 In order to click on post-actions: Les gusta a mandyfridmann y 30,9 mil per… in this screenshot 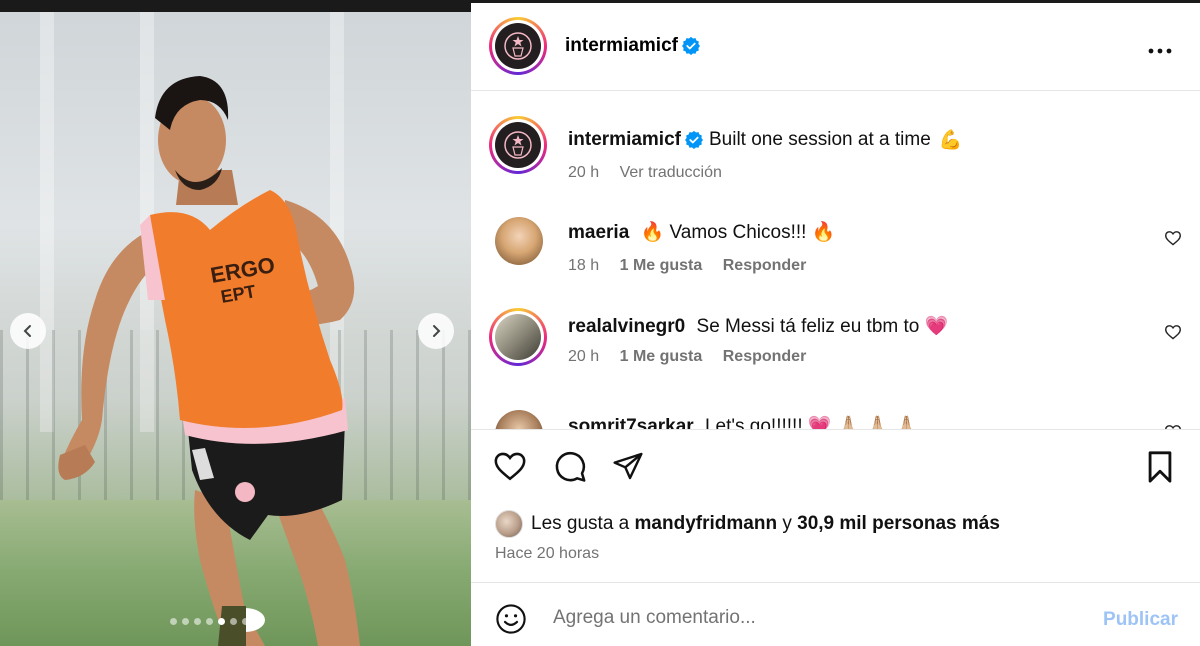, I will do `click(835, 506)`.